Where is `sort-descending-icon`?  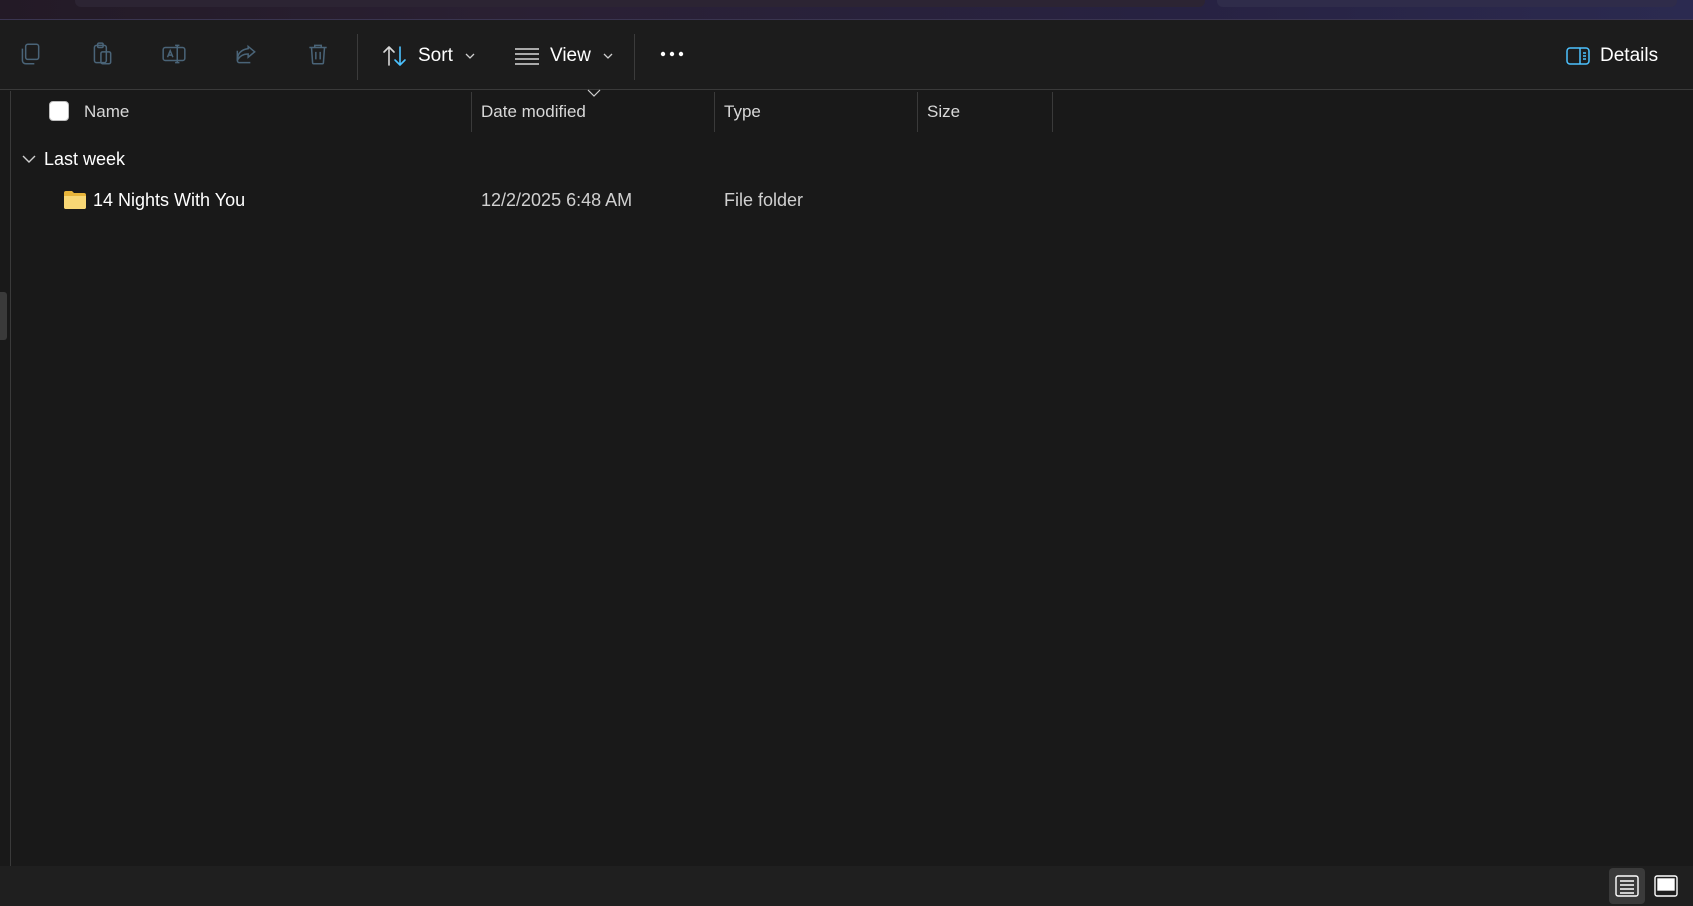 sort-descending-icon is located at coordinates (594, 93).